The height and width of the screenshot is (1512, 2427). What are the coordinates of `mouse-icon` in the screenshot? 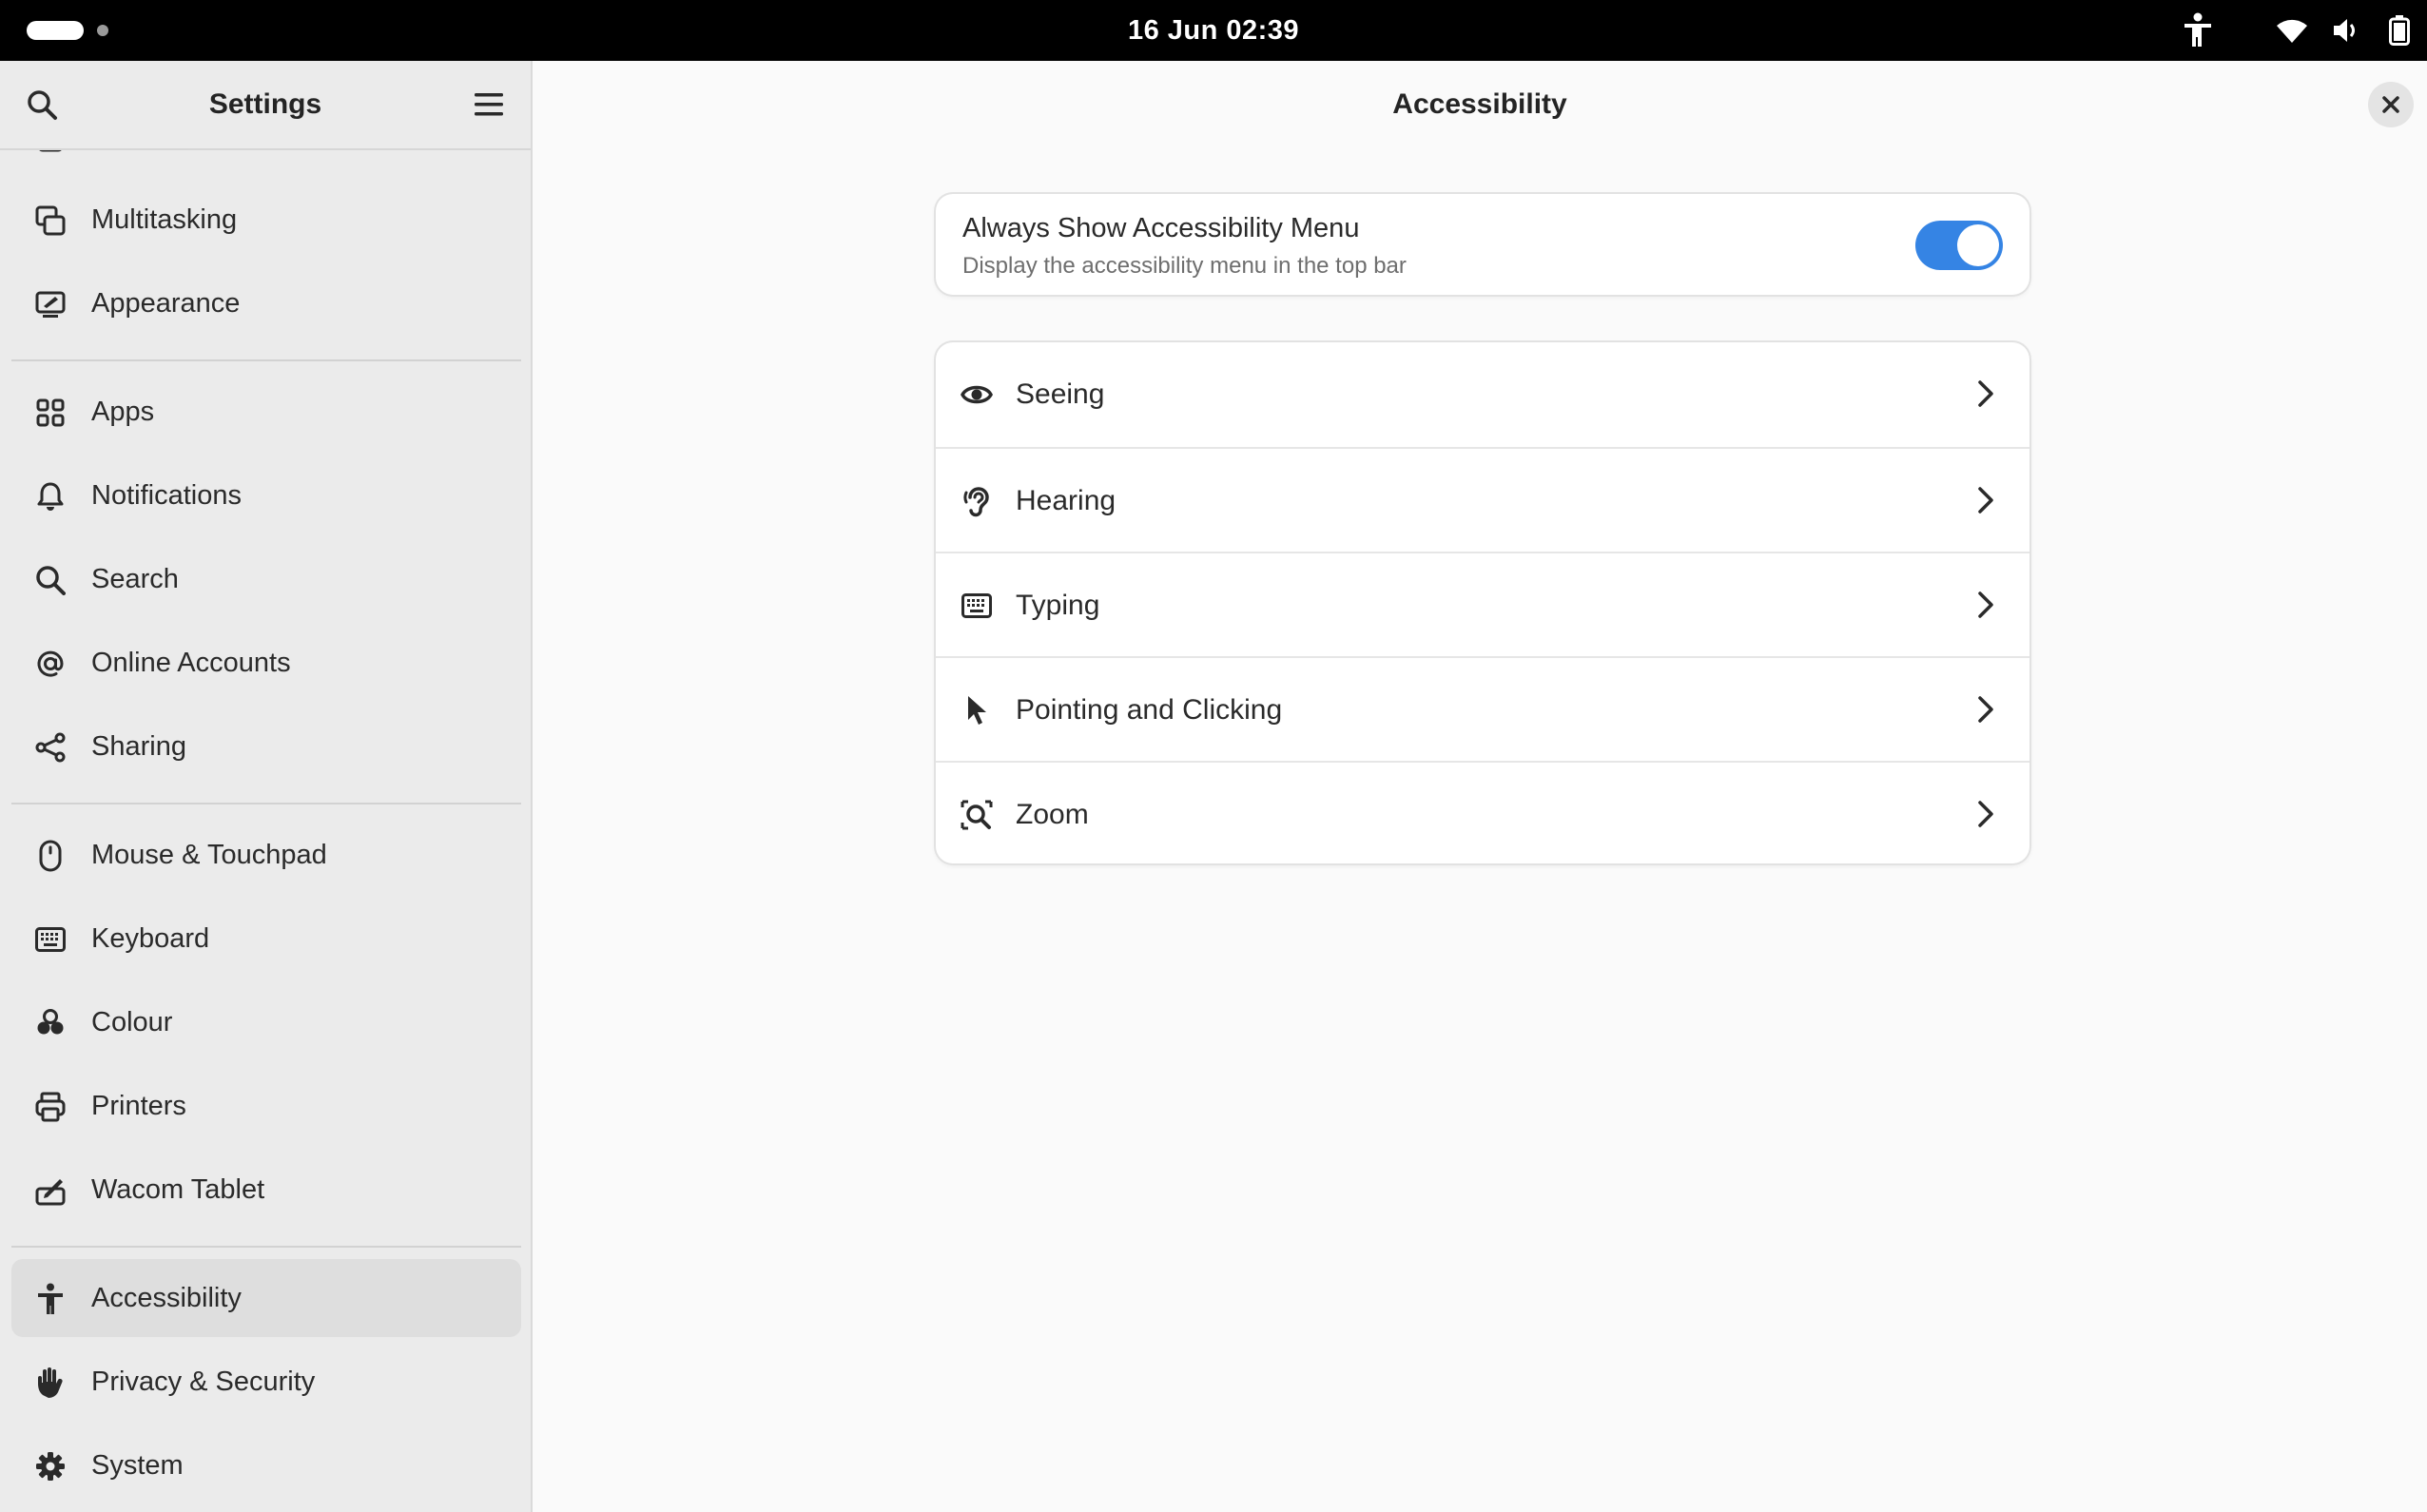 It's located at (50, 856).